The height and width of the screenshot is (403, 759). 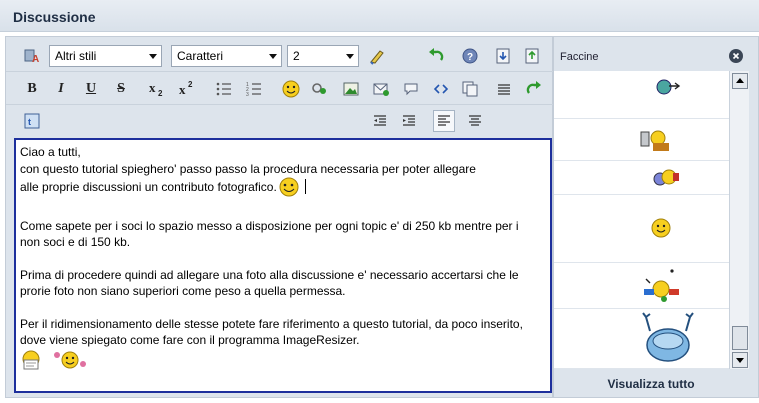 I want to click on svg-text: 3, so click(x=247, y=95).